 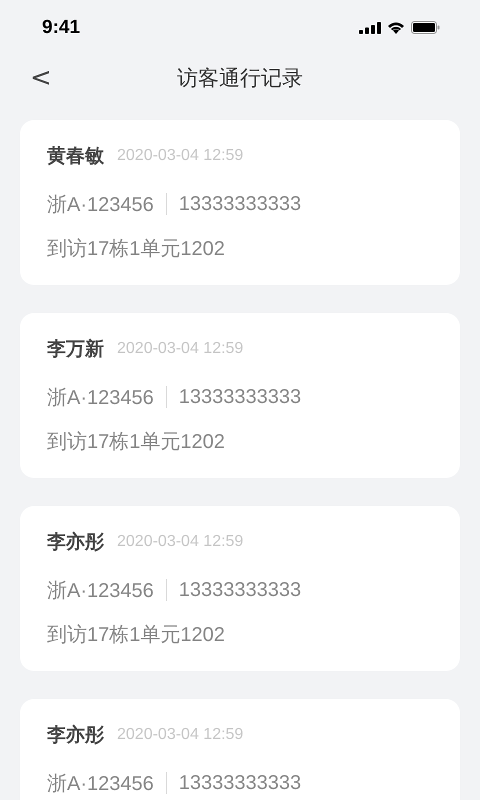 I want to click on back-button: <, so click(x=41, y=78).